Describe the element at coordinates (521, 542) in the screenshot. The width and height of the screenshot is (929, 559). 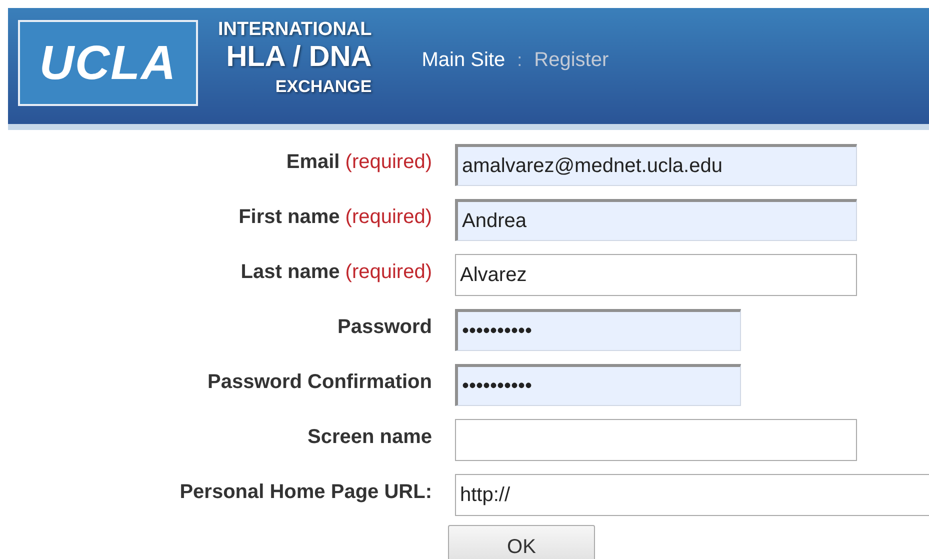
I see `ok-button: OK` at that location.